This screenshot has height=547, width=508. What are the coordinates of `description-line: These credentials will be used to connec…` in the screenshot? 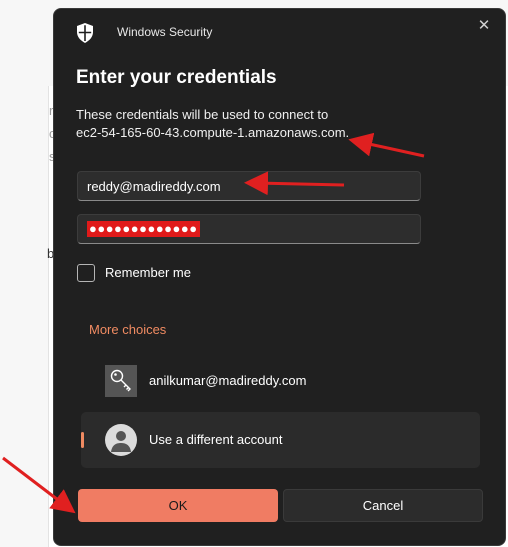 It's located at (202, 114).